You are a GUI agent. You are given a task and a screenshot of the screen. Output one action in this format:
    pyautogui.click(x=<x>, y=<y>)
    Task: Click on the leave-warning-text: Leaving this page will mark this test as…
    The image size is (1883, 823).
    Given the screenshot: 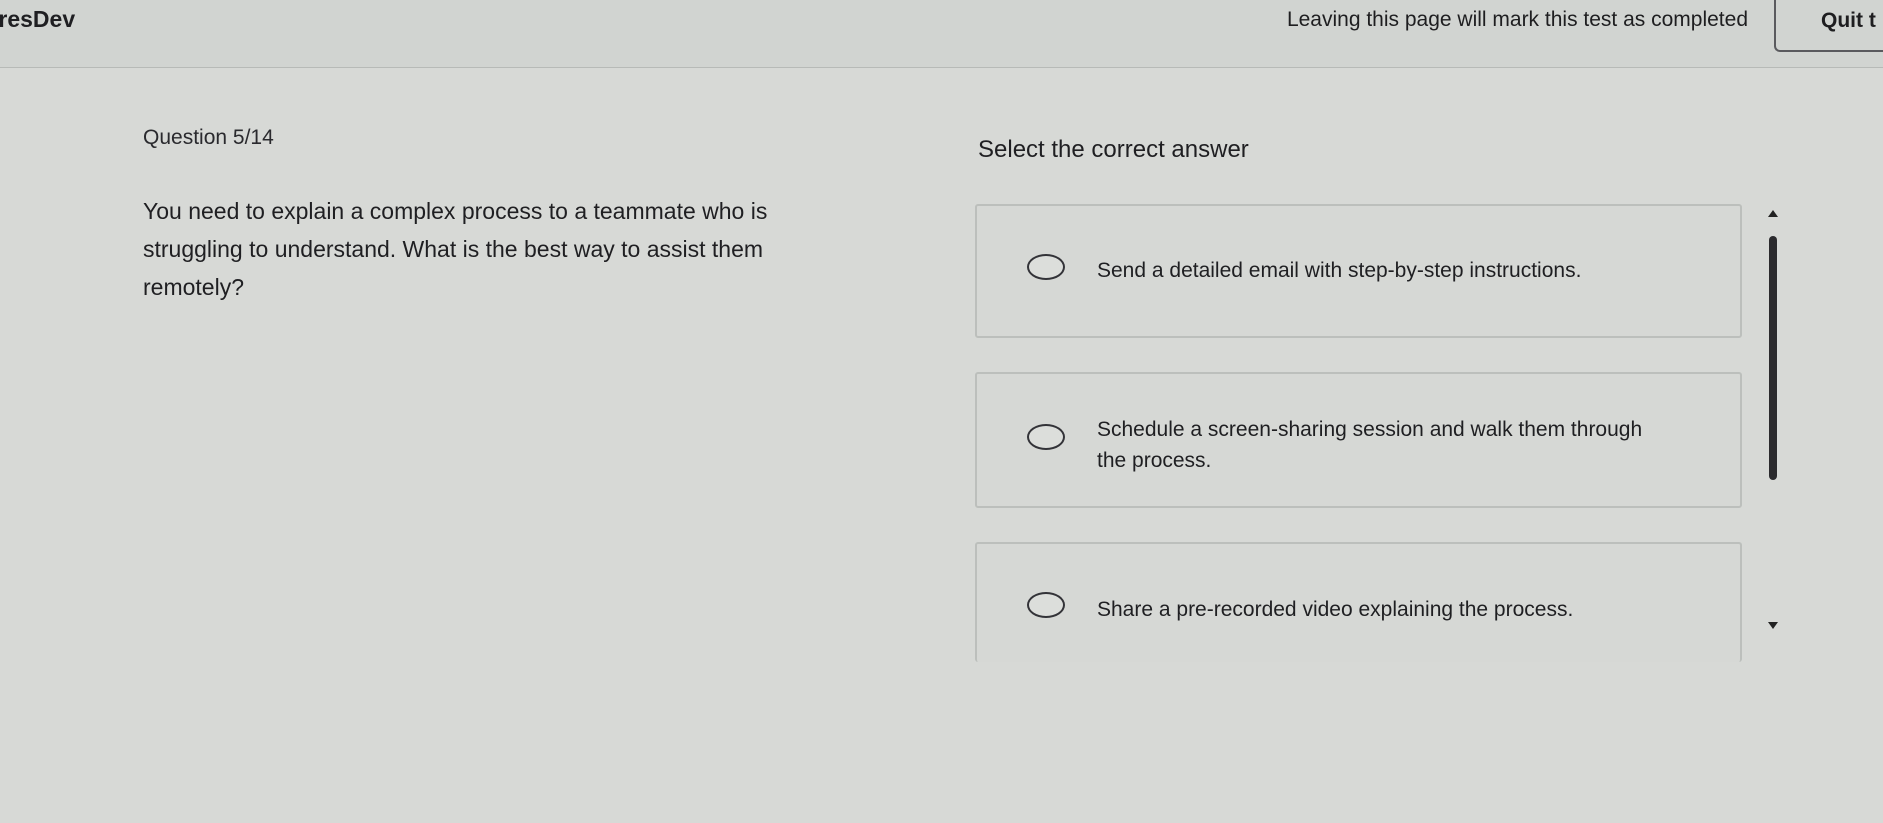 What is the action you would take?
    pyautogui.click(x=1517, y=19)
    